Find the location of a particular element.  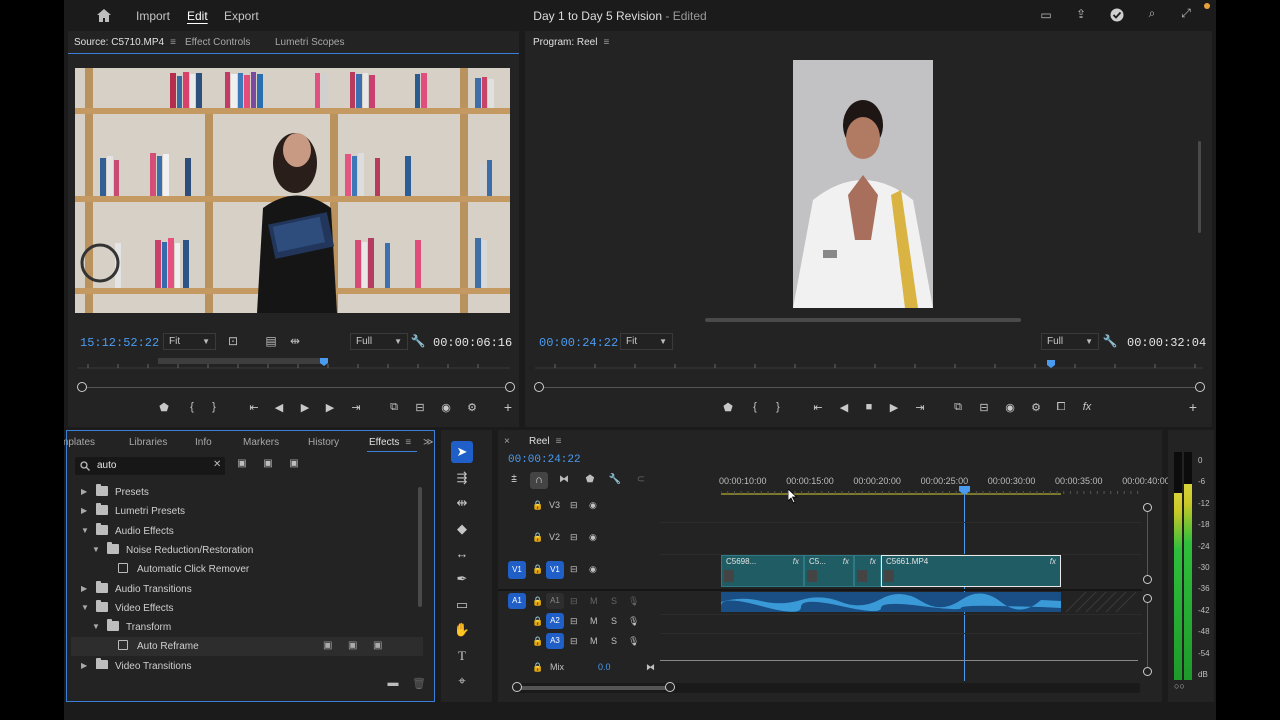

essential-graphics-tool-icon: ⌖ is located at coordinates (462, 681).